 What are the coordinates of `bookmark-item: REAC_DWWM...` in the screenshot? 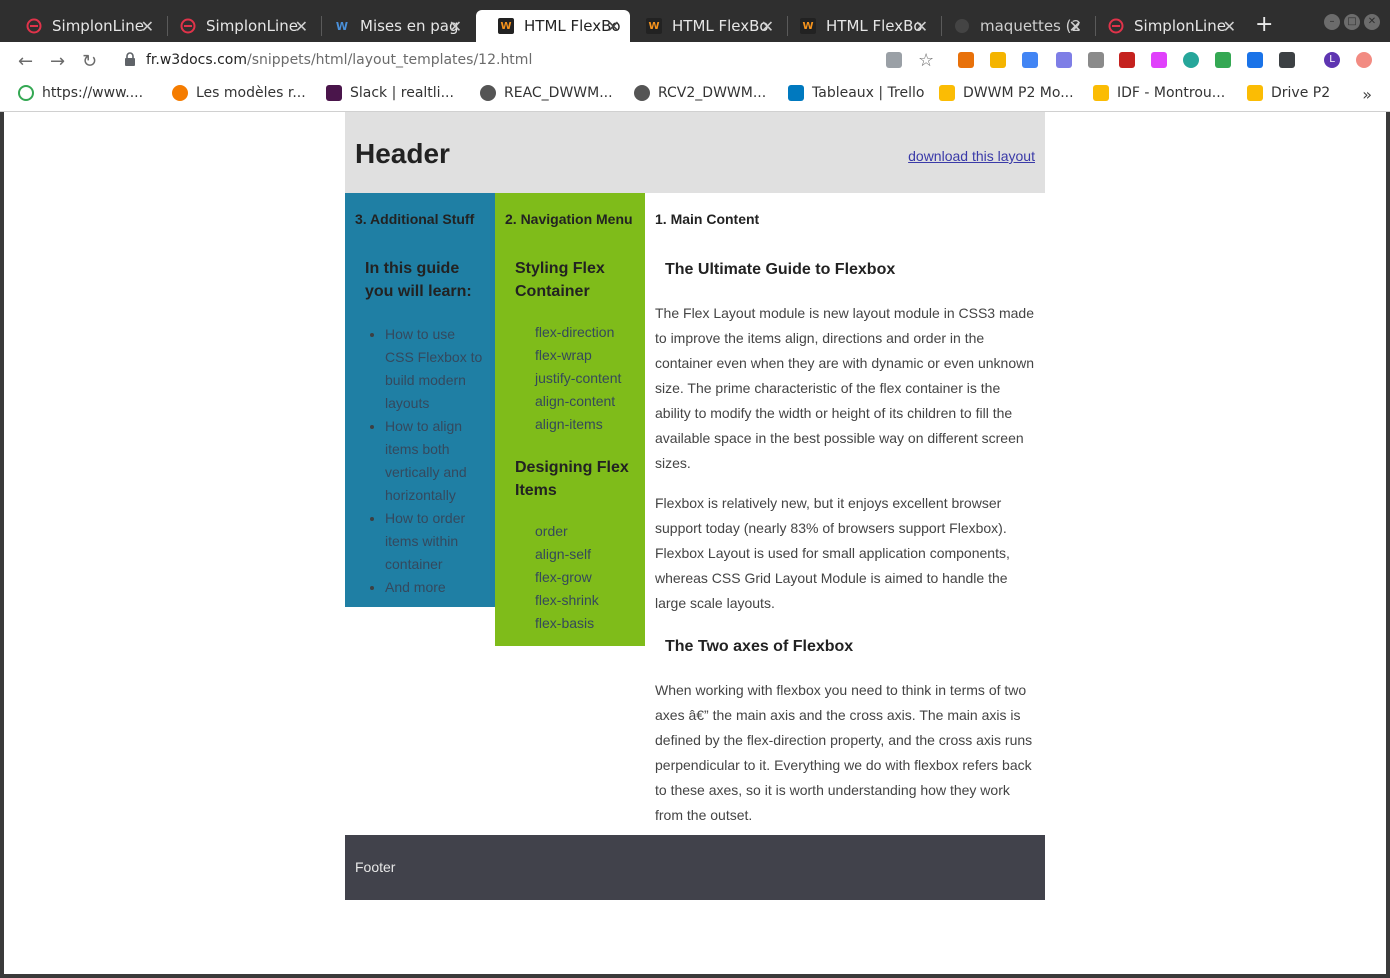 It's located at (546, 93).